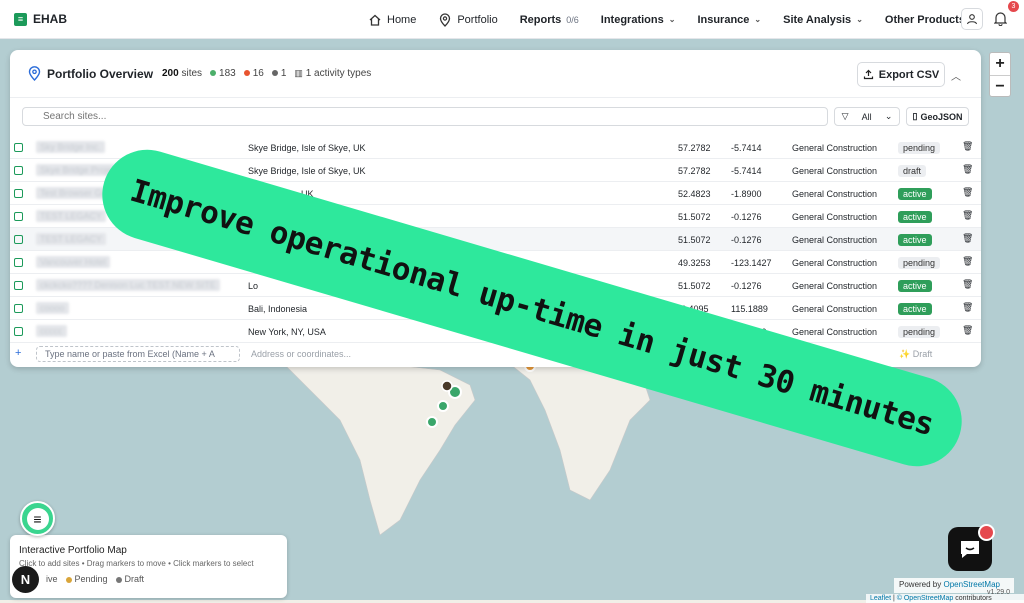 The height and width of the screenshot is (603, 1024). I want to click on site-name: coooo, so click(52, 308).